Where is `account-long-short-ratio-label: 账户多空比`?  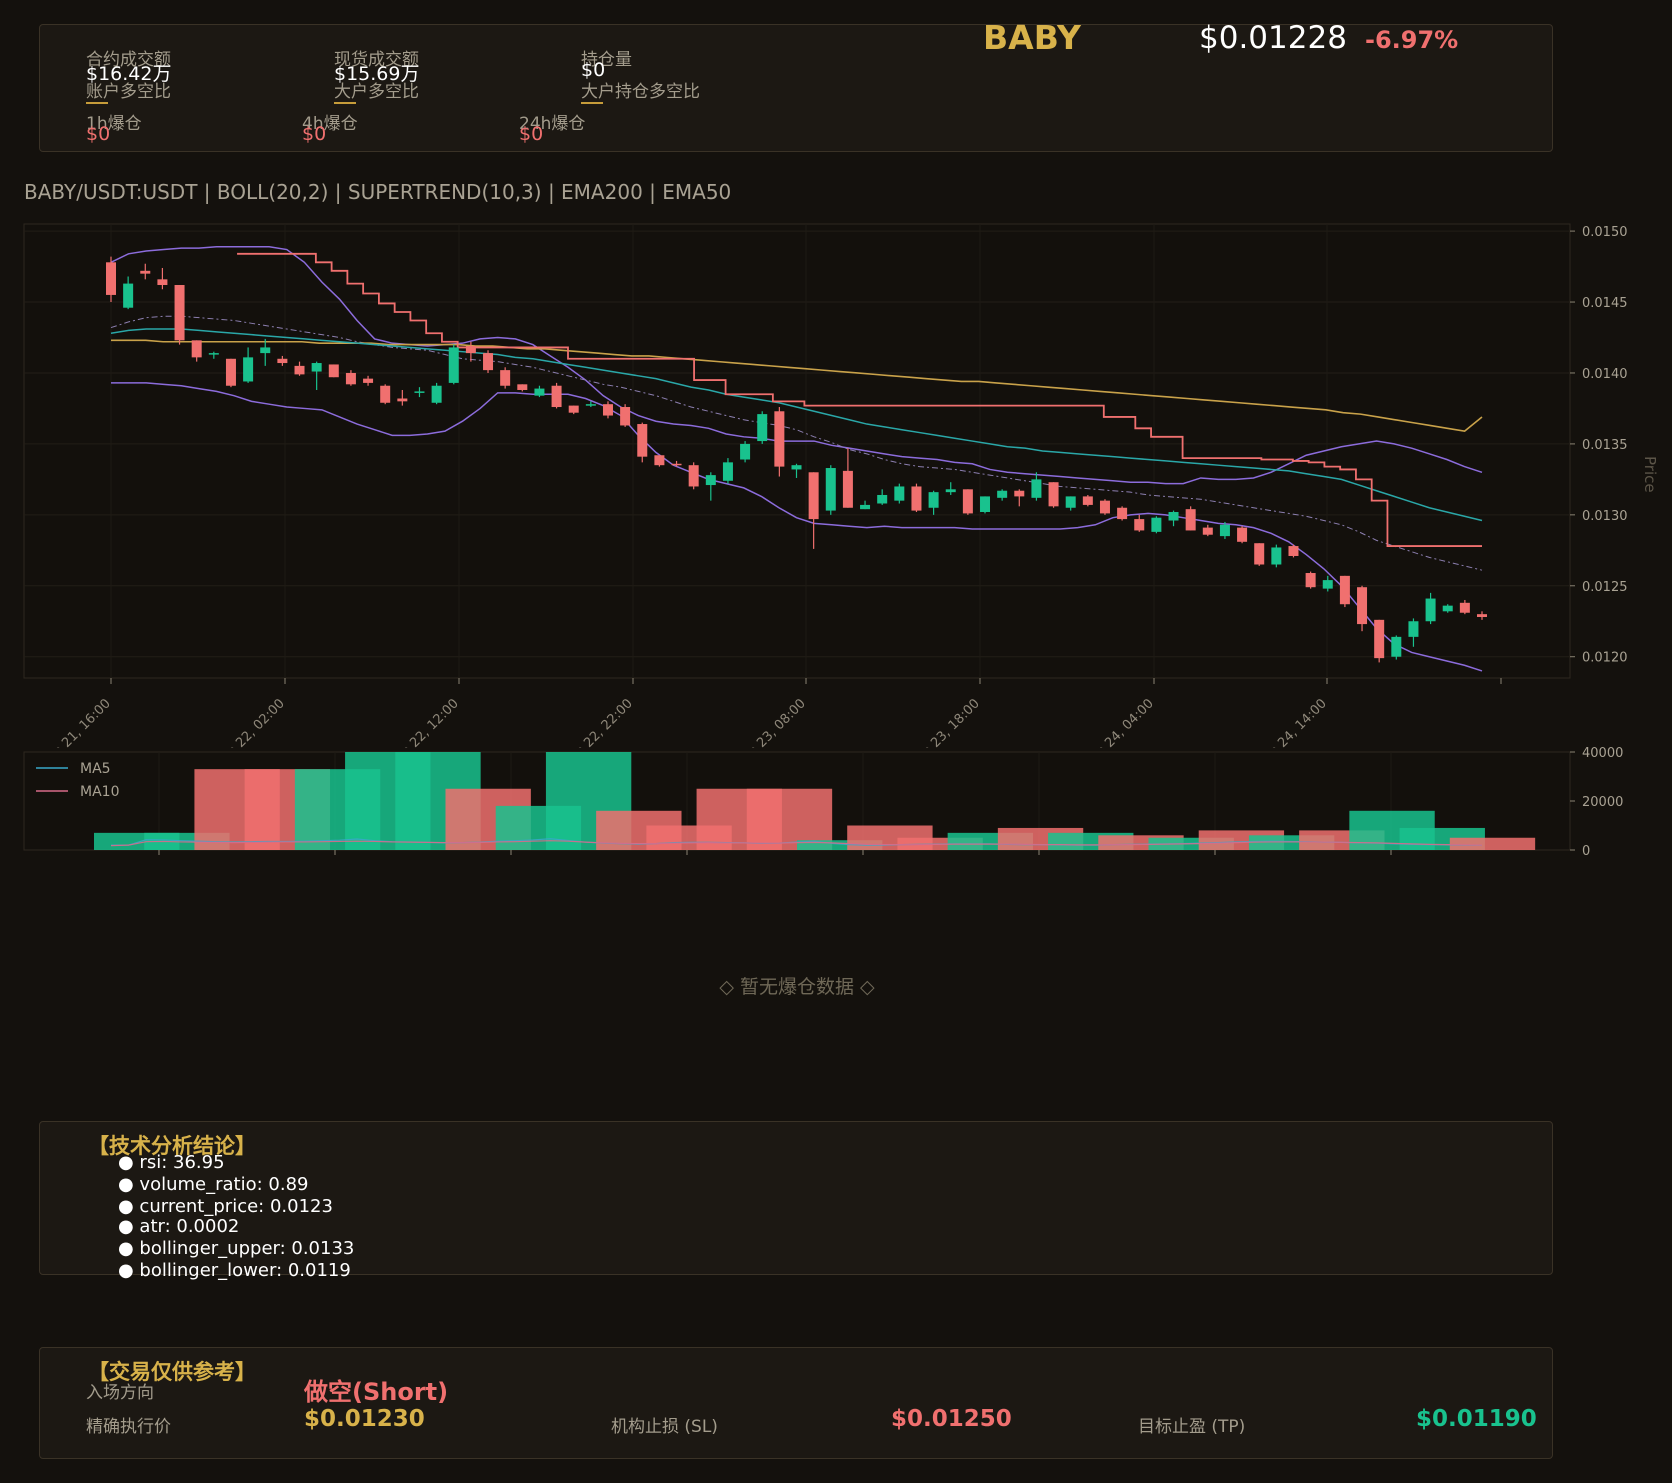 account-long-short-ratio-label: 账户多空比 is located at coordinates (128, 92).